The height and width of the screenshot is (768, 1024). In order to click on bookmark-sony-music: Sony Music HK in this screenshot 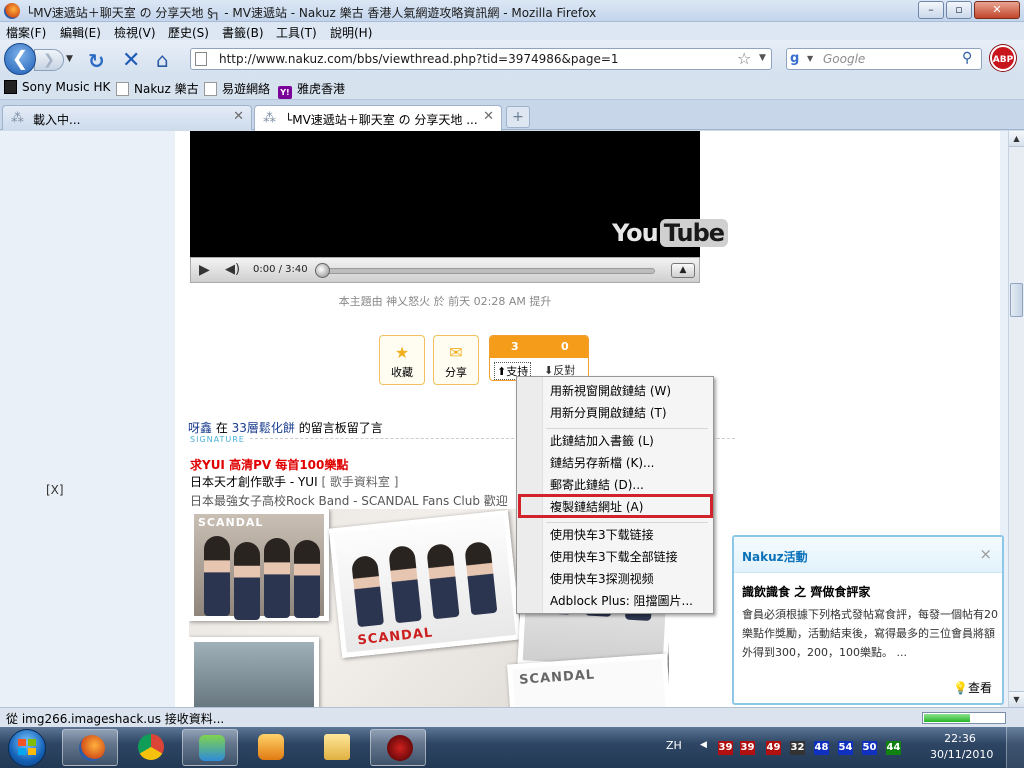, I will do `click(57, 87)`.